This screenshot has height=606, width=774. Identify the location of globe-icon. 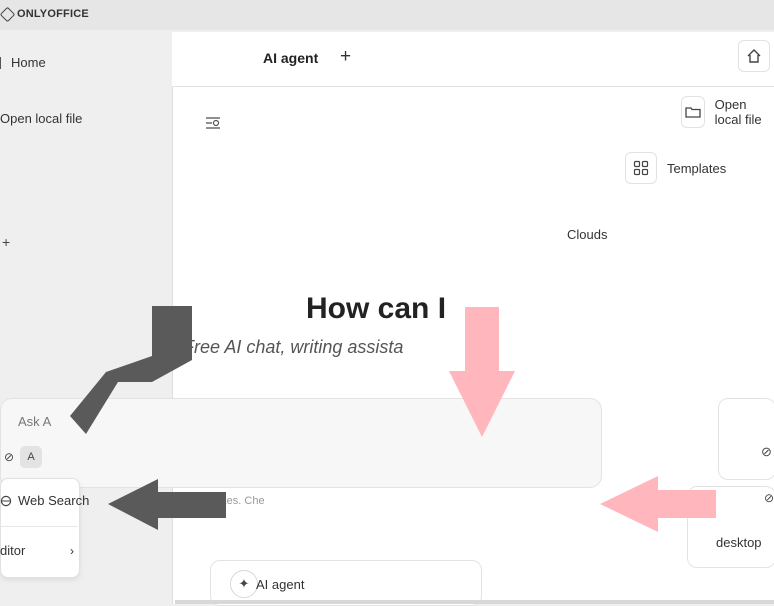
(6, 500).